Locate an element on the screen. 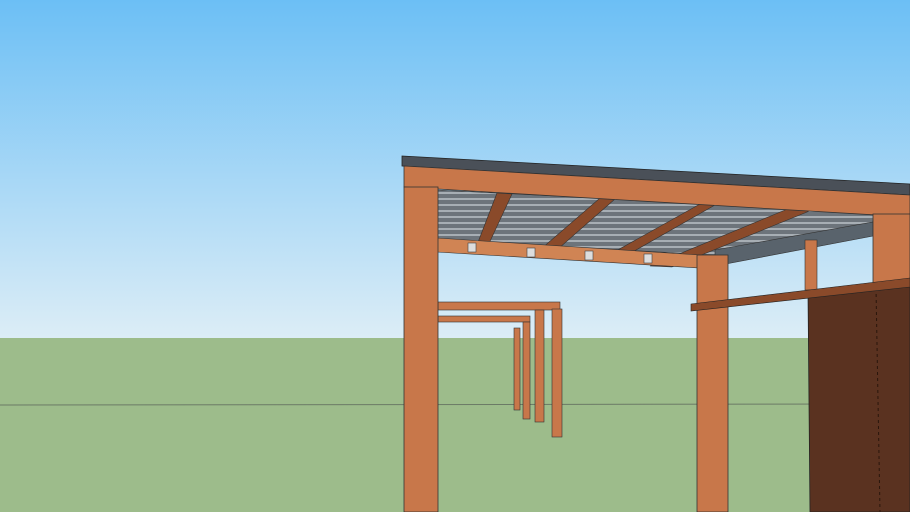  front-post is located at coordinates (421, 349).